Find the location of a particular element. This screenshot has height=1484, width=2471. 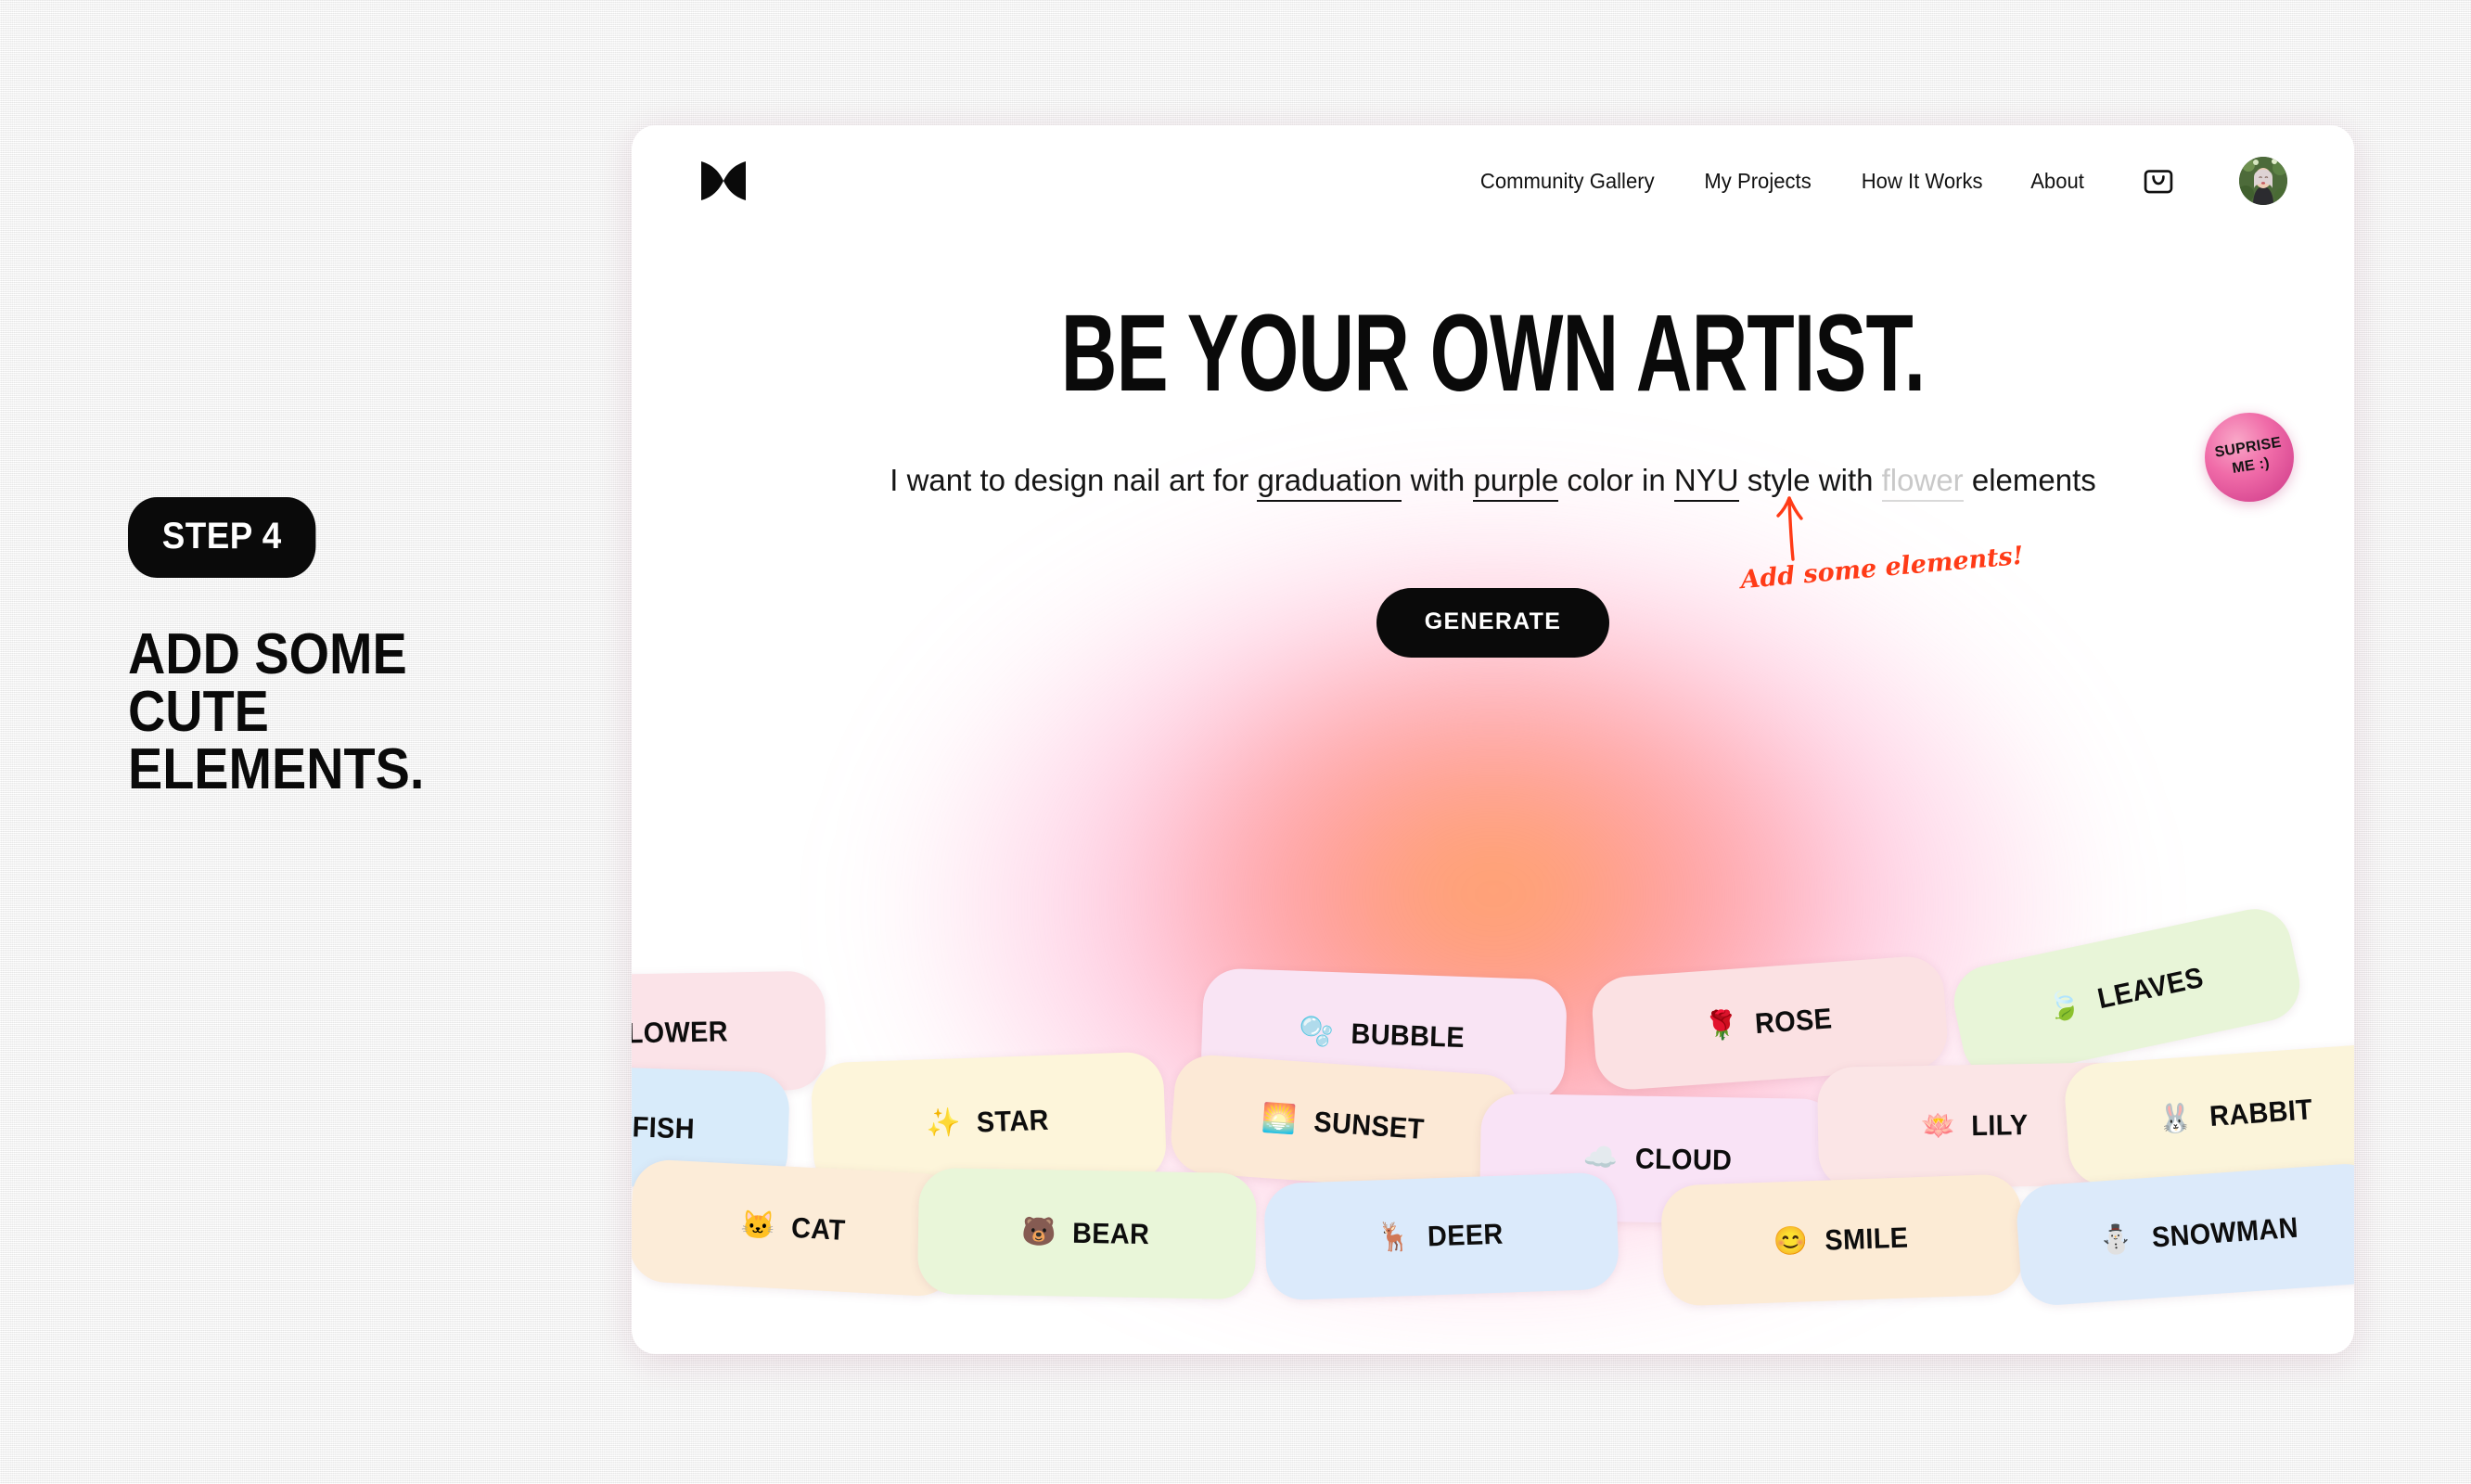

step-badge: STEP 4 is located at coordinates (222, 537).